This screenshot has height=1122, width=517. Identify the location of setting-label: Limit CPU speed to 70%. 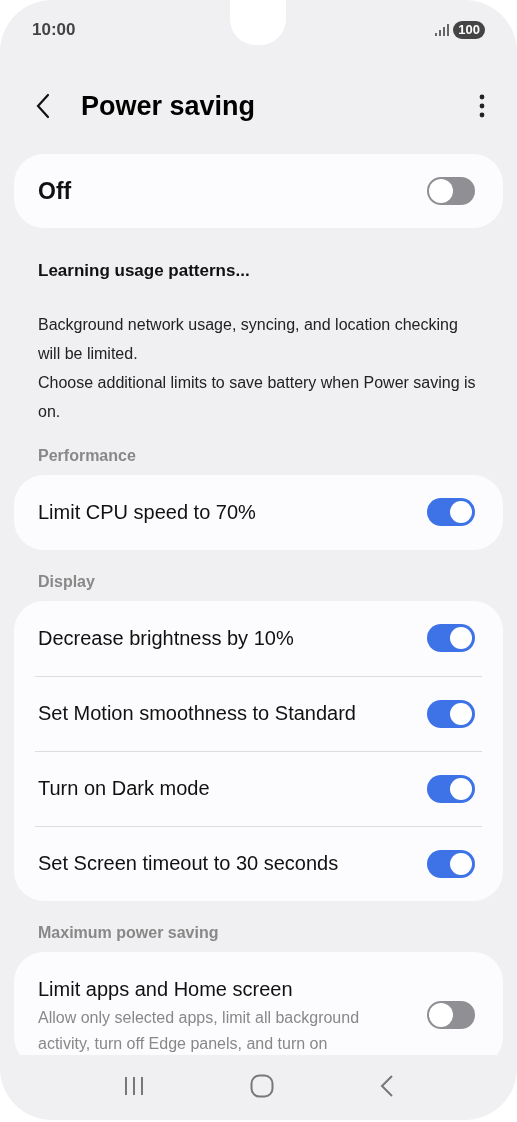
(147, 512).